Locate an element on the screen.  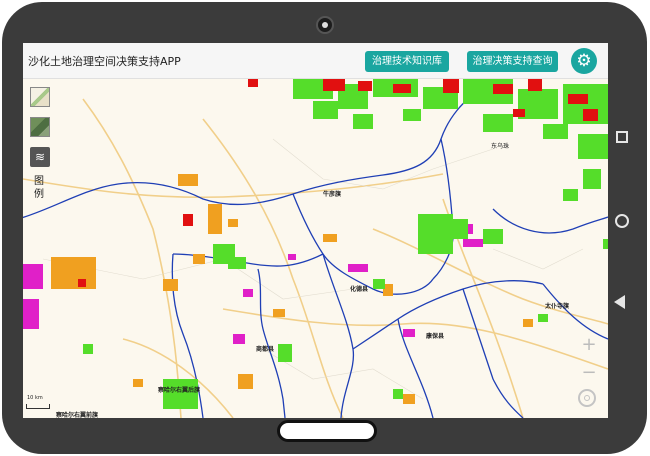
map-label-chahar-front: 察哈尔右翼前旗 is located at coordinates (77, 415).